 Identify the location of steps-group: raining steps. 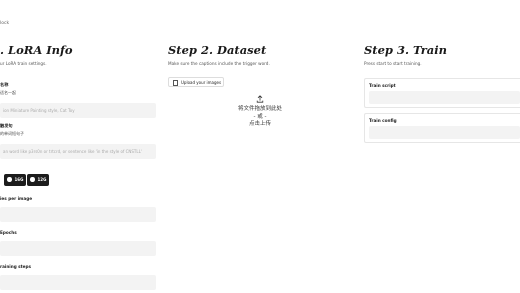
(78, 277).